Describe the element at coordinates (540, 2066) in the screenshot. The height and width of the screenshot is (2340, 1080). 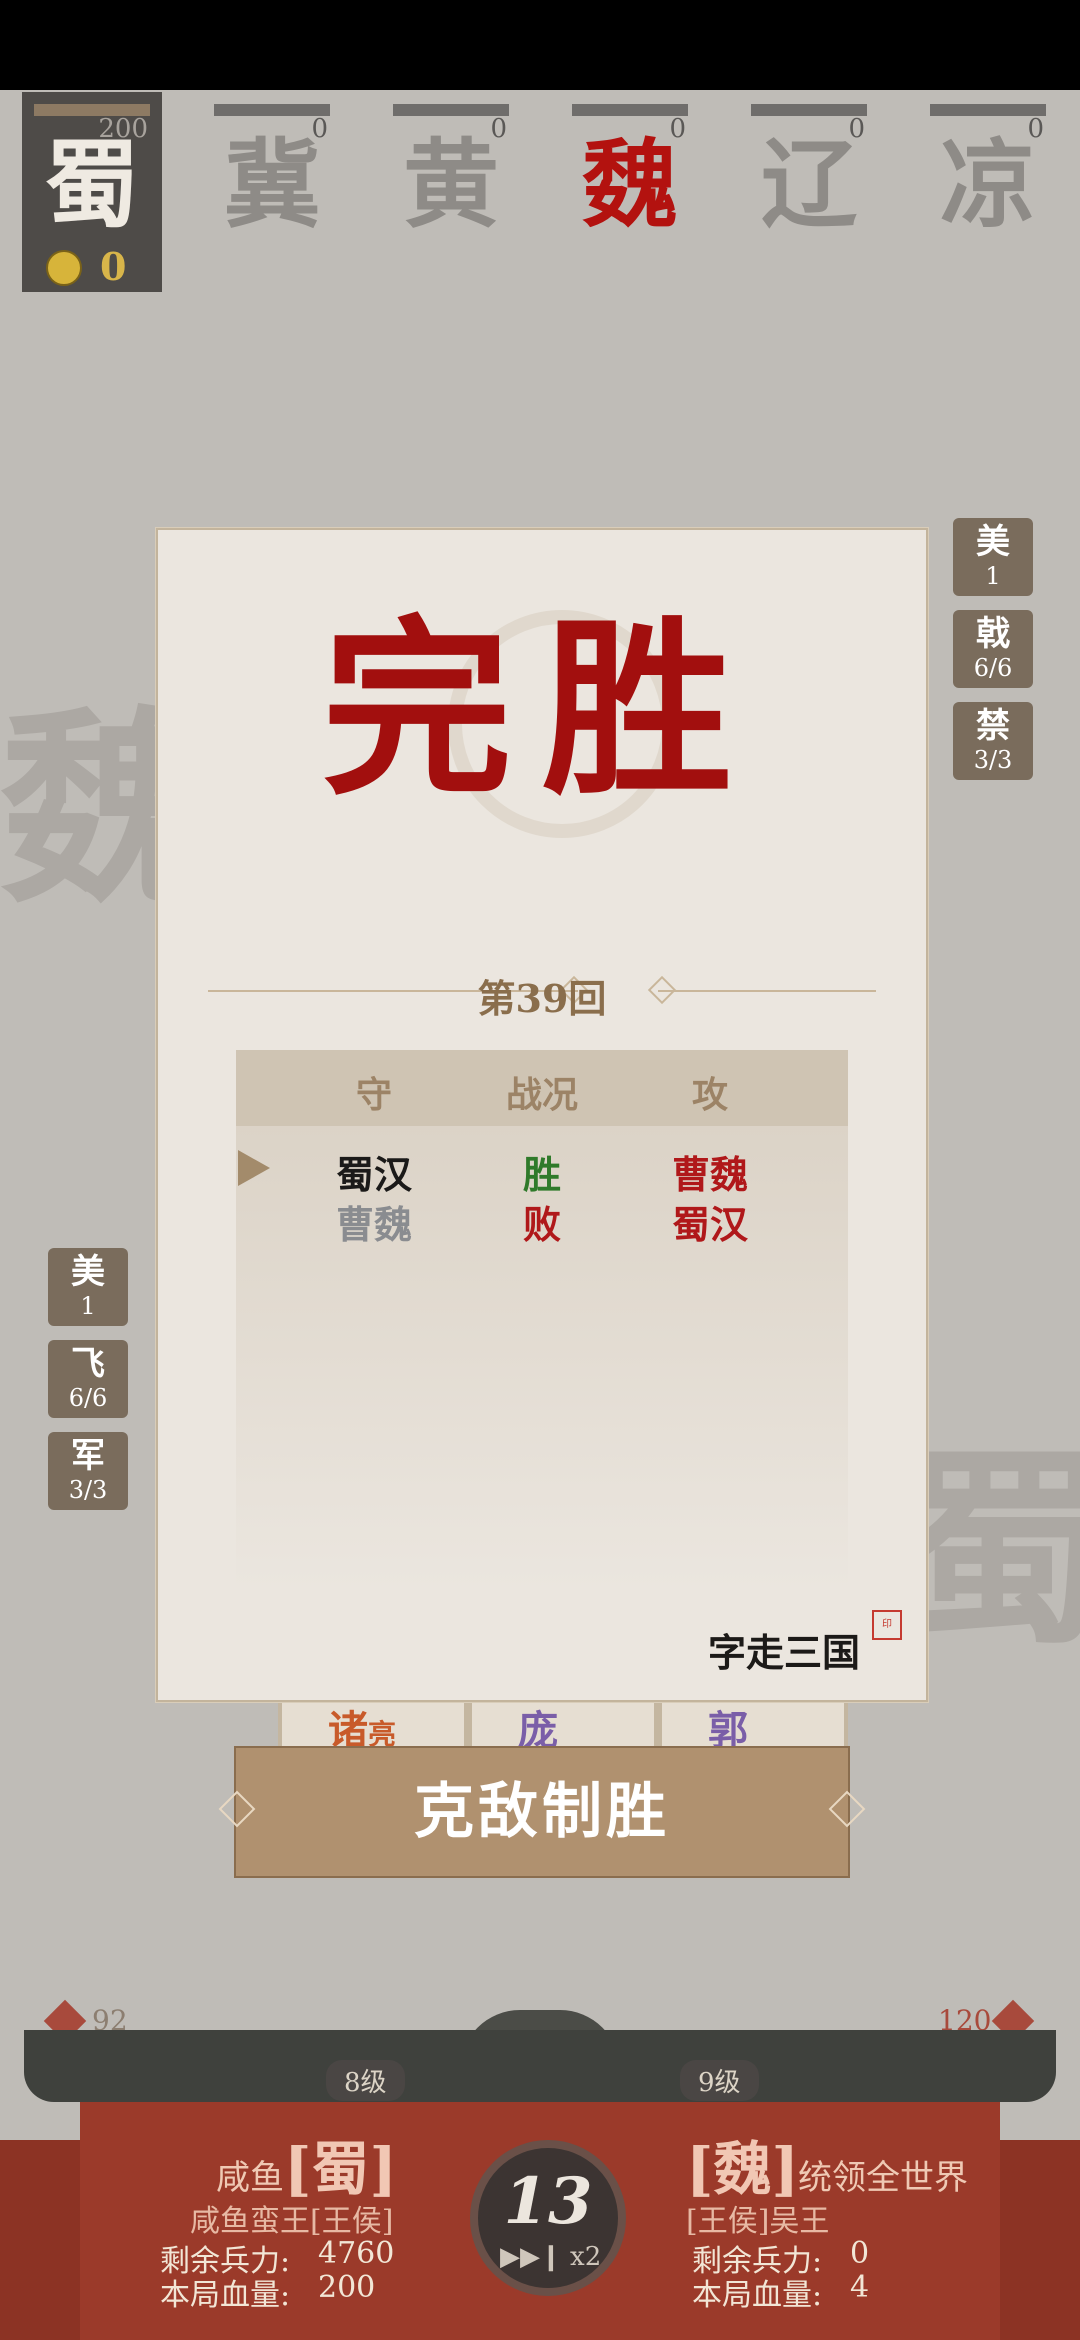
I see `roof-eaves` at that location.